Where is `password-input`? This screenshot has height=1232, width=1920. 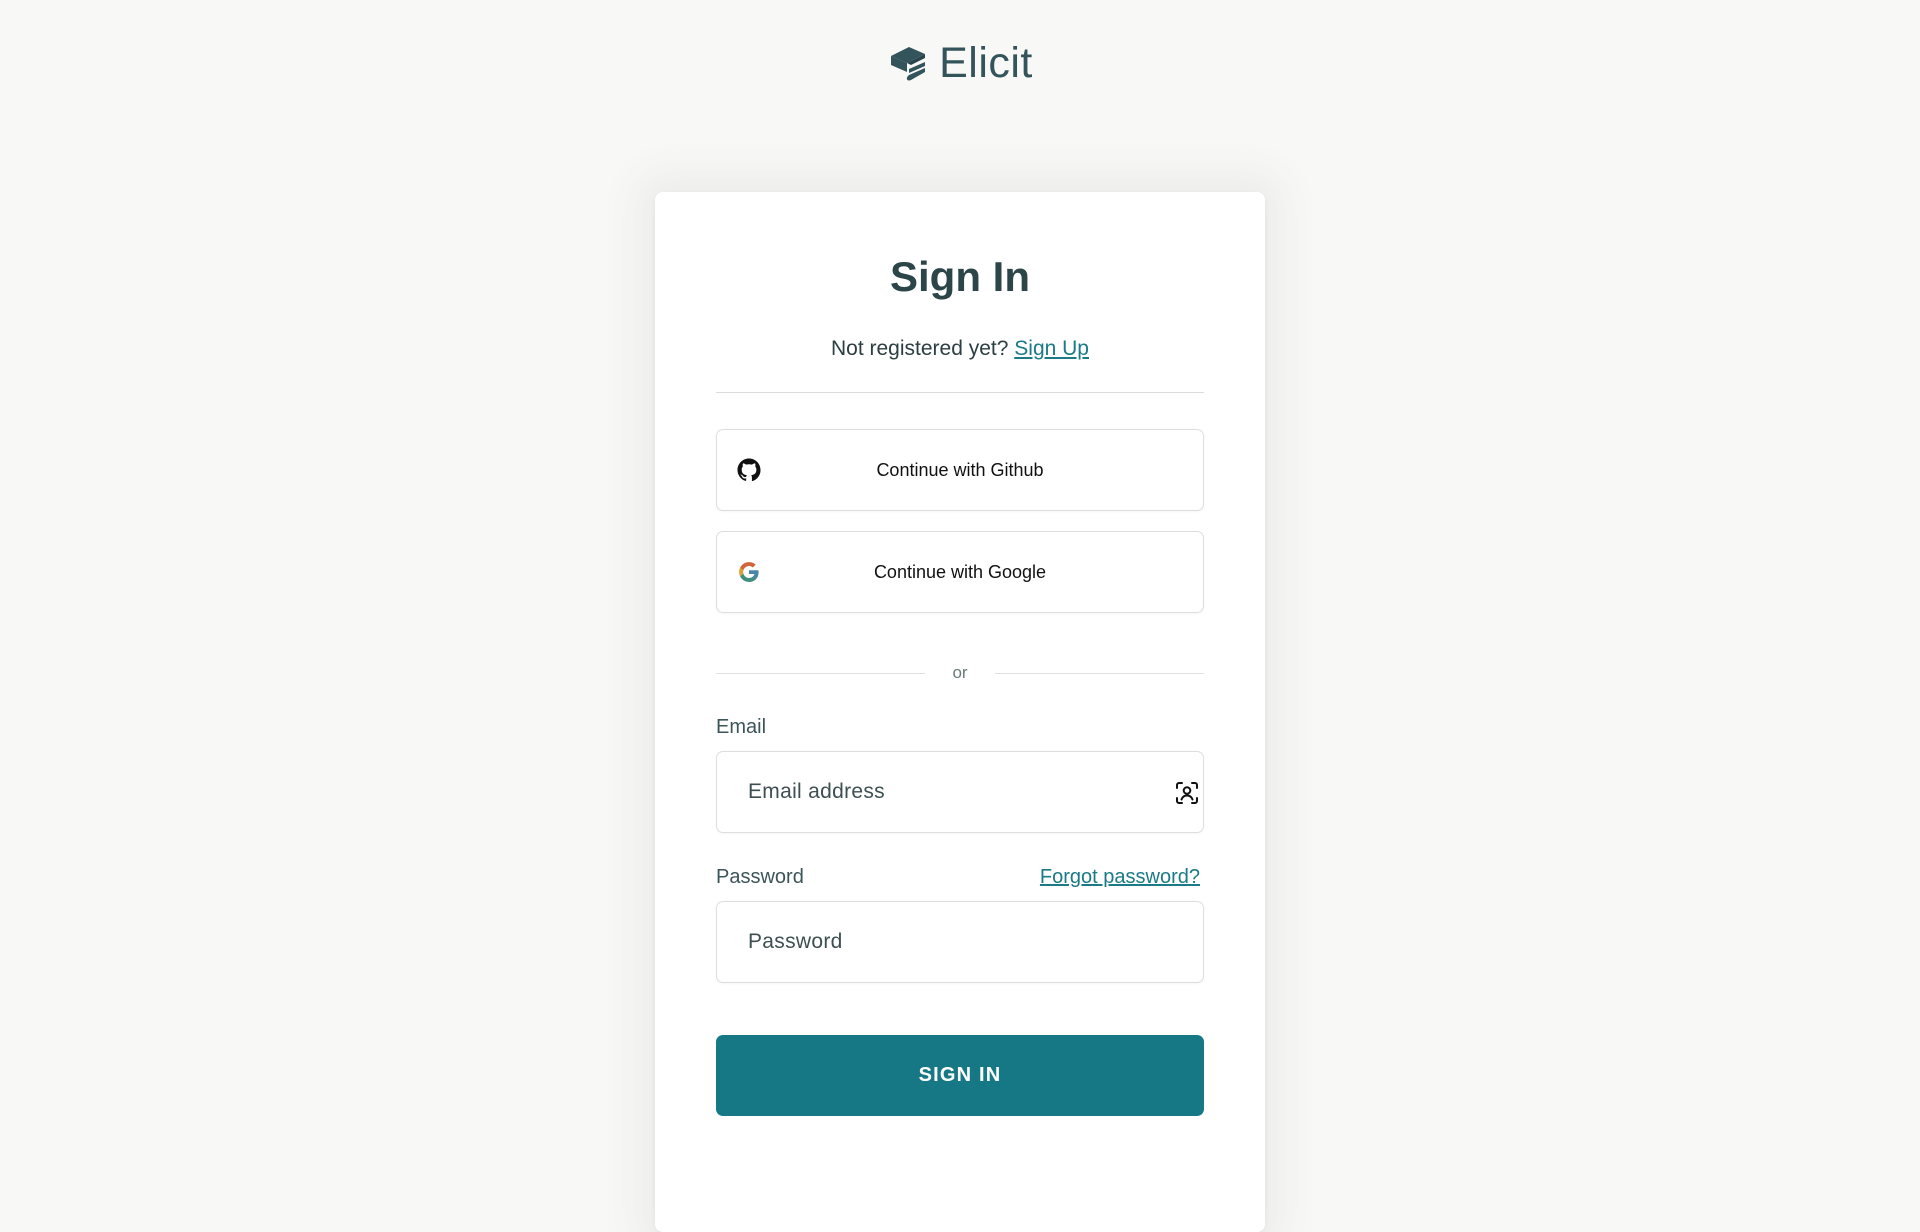 password-input is located at coordinates (960, 942).